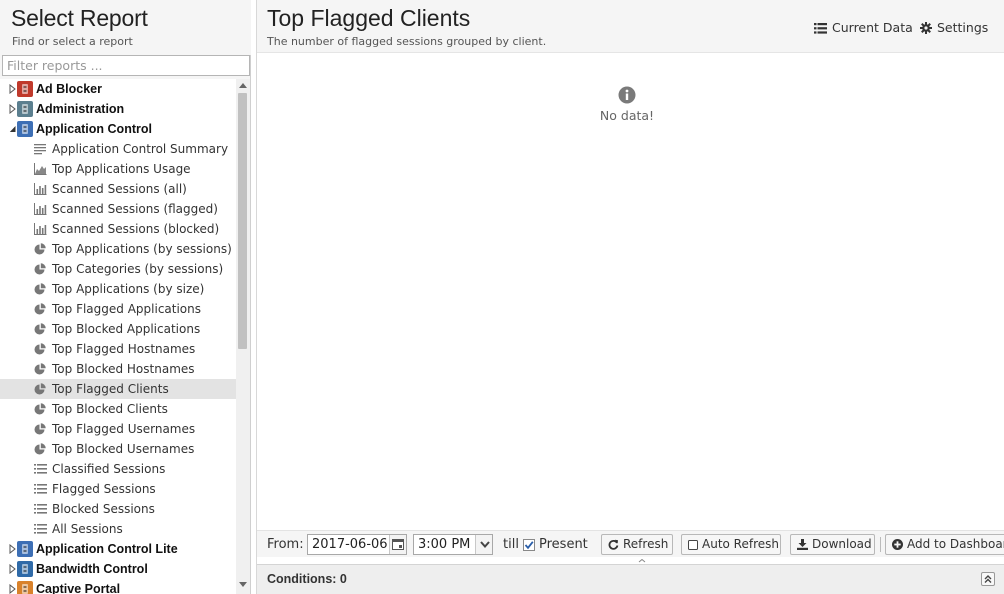  Describe the element at coordinates (350, 544) in the screenshot. I see `from-date-value: 2017-06-06` at that location.